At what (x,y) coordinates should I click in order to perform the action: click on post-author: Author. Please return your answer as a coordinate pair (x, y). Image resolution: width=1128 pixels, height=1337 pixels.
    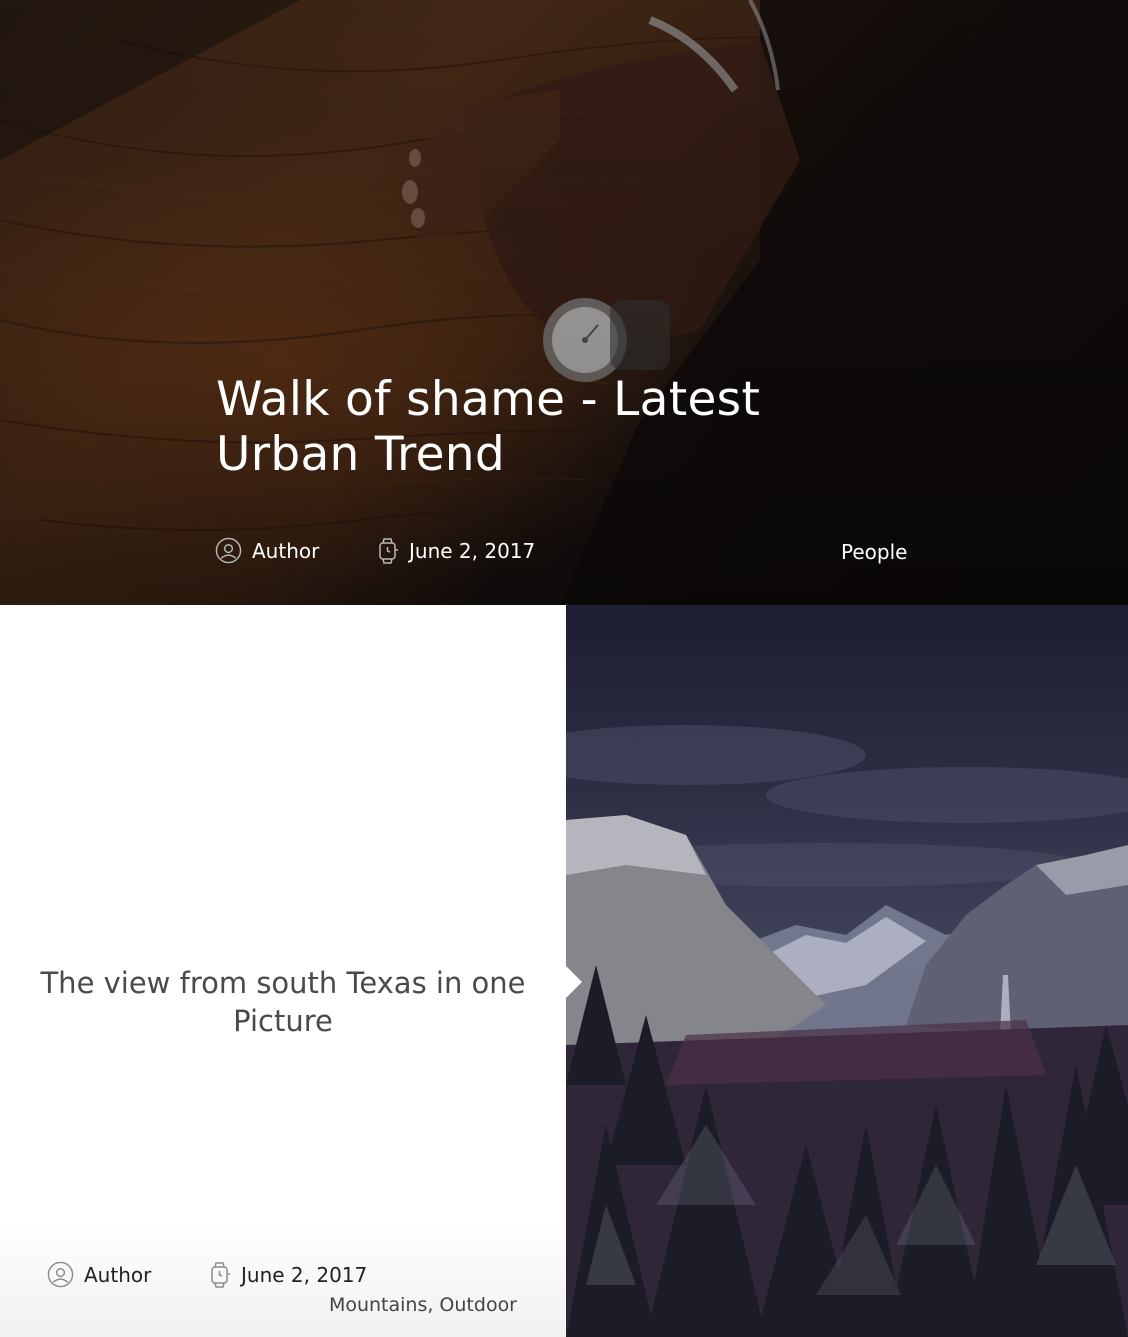
    Looking at the image, I should click on (99, 1274).